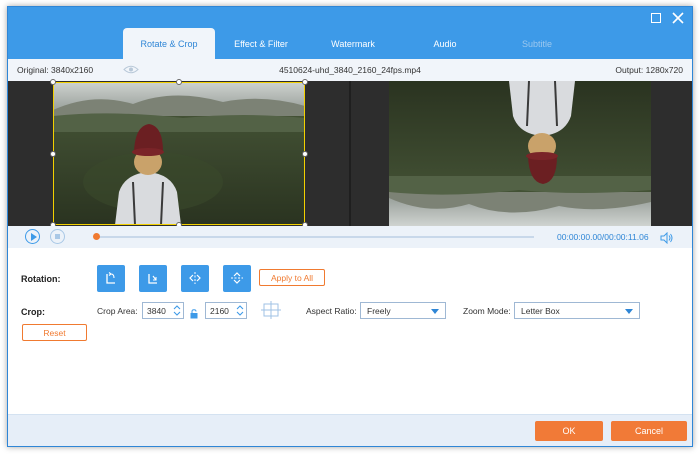 The width and height of the screenshot is (700, 454). I want to click on crop-width-field: 3840, so click(163, 310).